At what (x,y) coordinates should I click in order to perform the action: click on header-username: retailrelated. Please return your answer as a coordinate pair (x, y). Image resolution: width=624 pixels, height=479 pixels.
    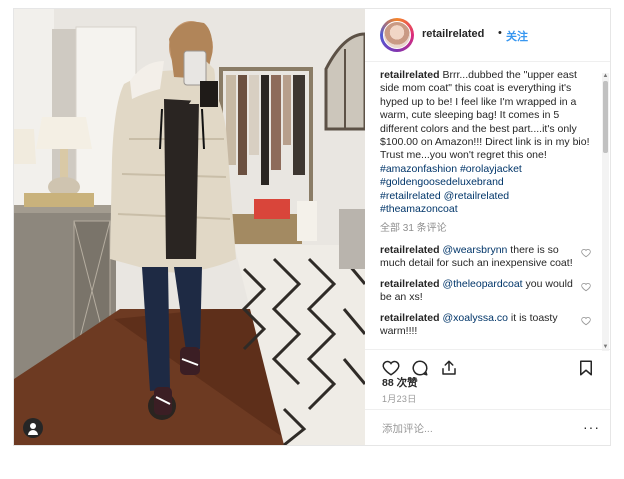
    Looking at the image, I should click on (453, 34).